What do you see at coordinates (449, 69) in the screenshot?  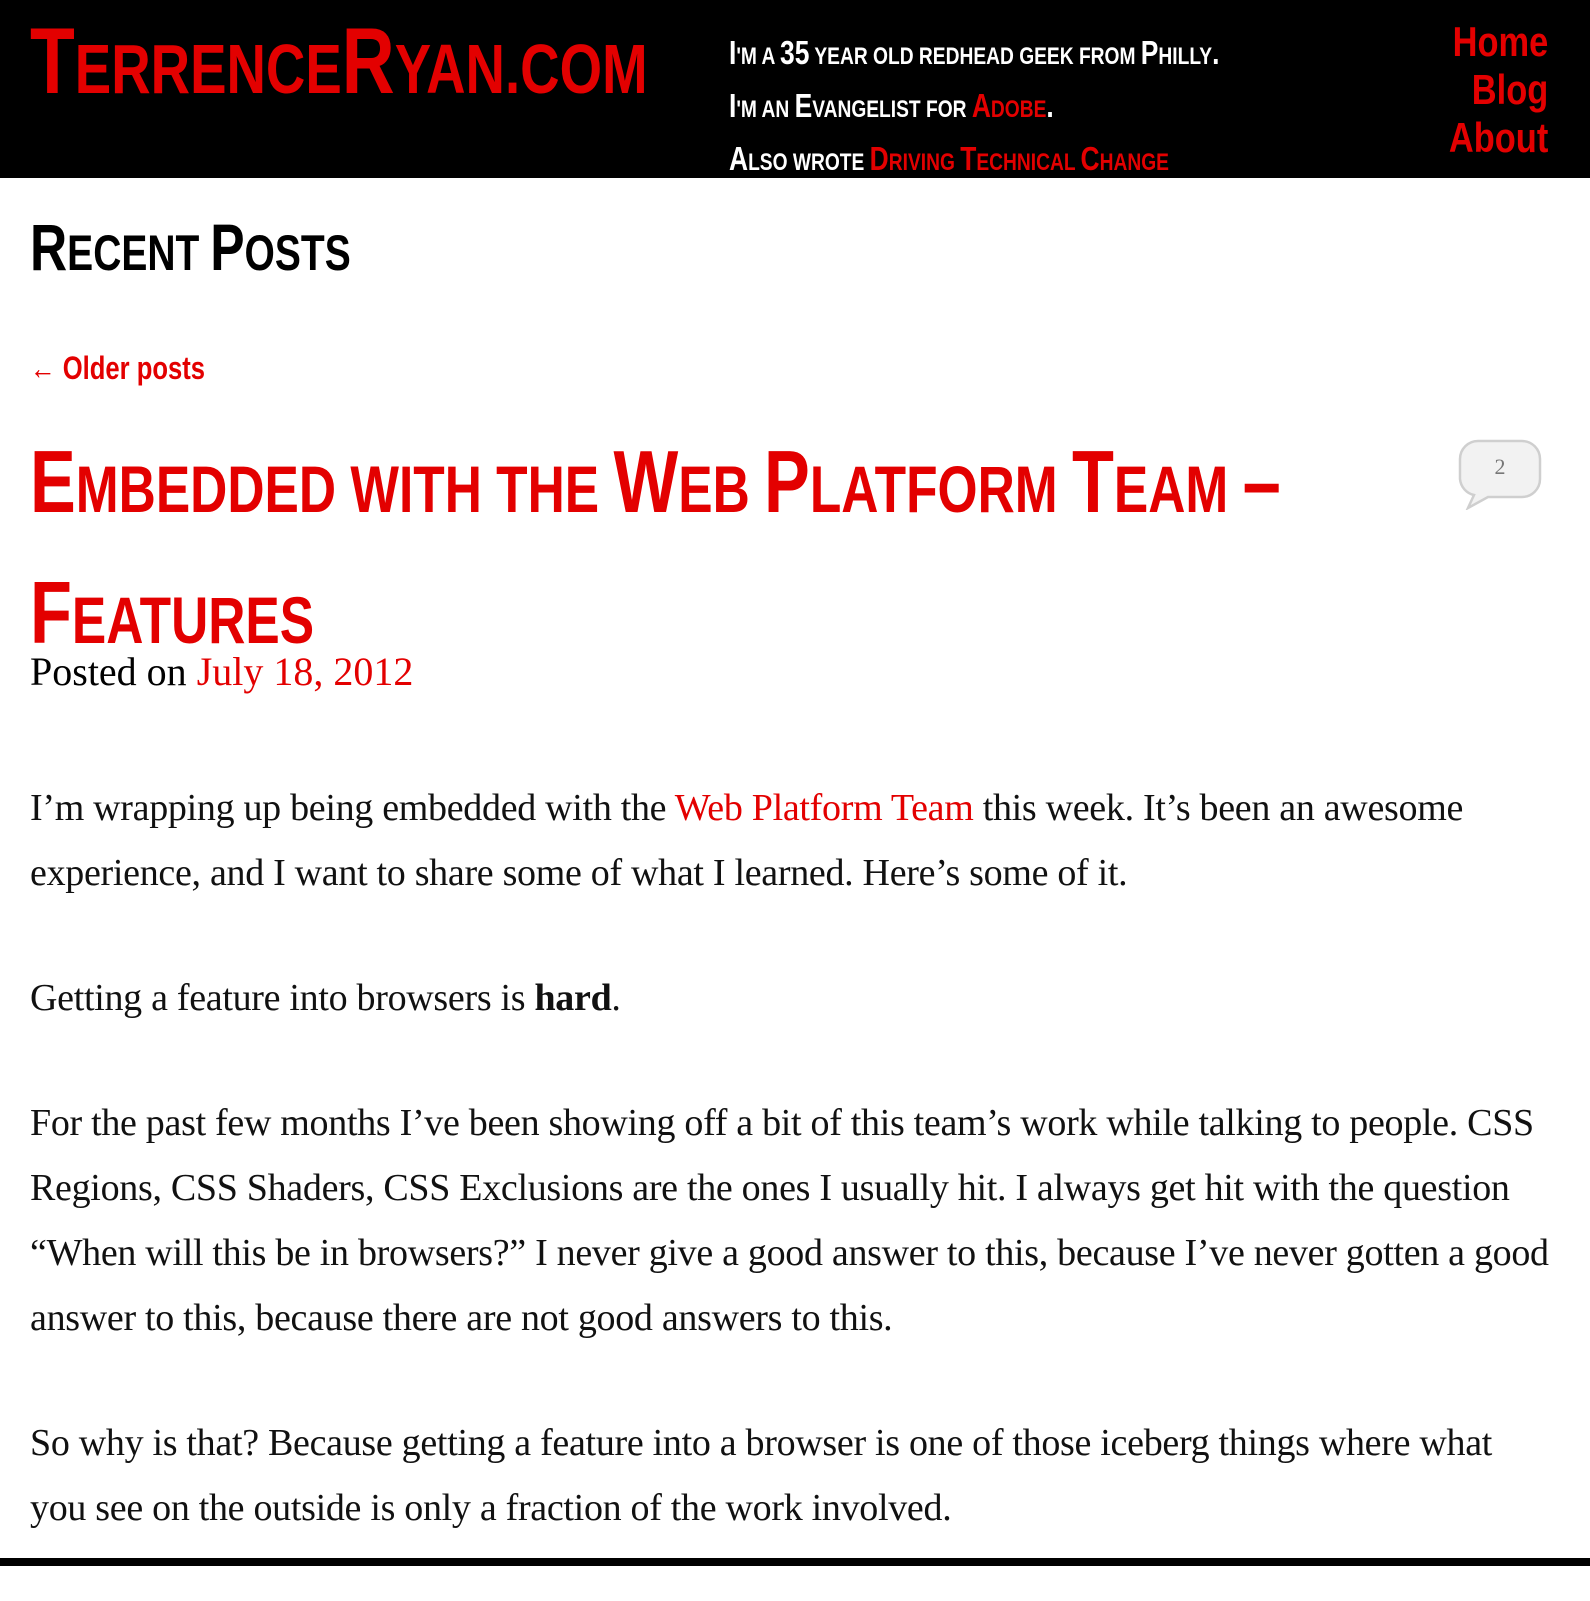 I see `site-title-yan: YAN` at bounding box center [449, 69].